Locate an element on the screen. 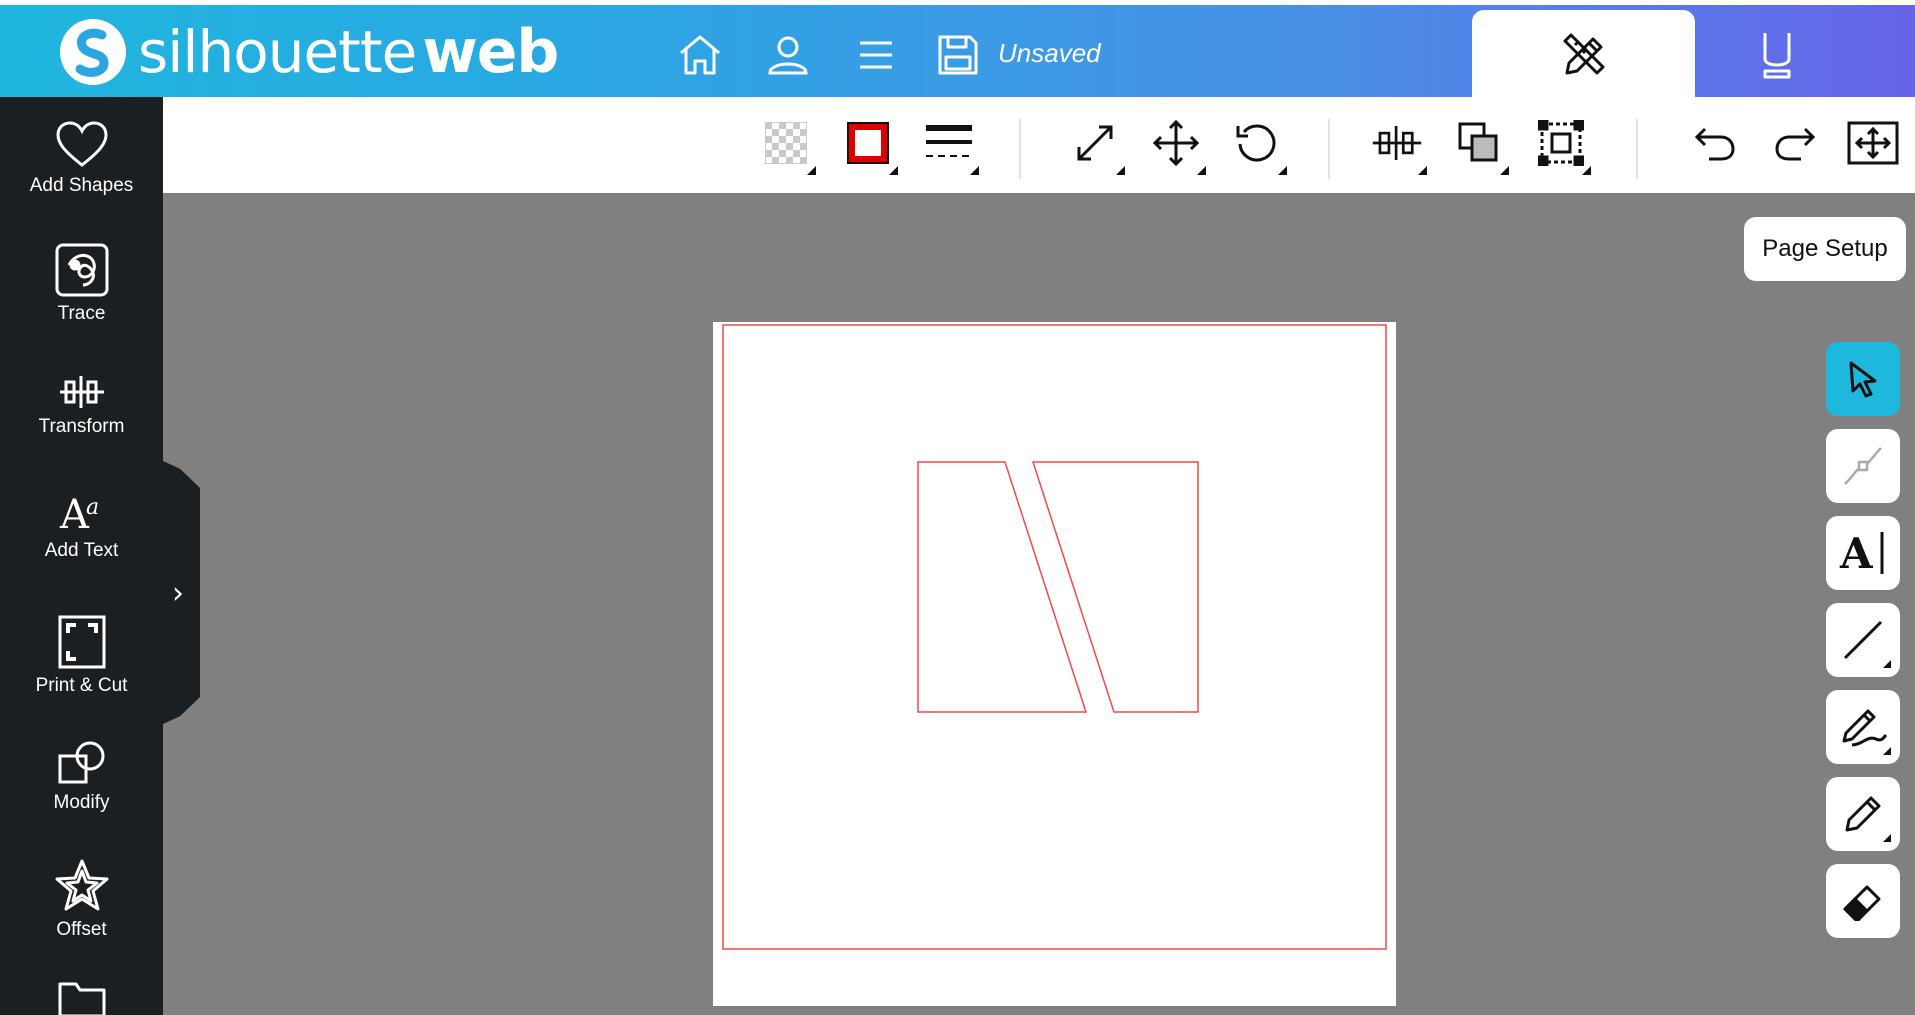 The image size is (1915, 1015). stroke-color-icon is located at coordinates (868, 143).